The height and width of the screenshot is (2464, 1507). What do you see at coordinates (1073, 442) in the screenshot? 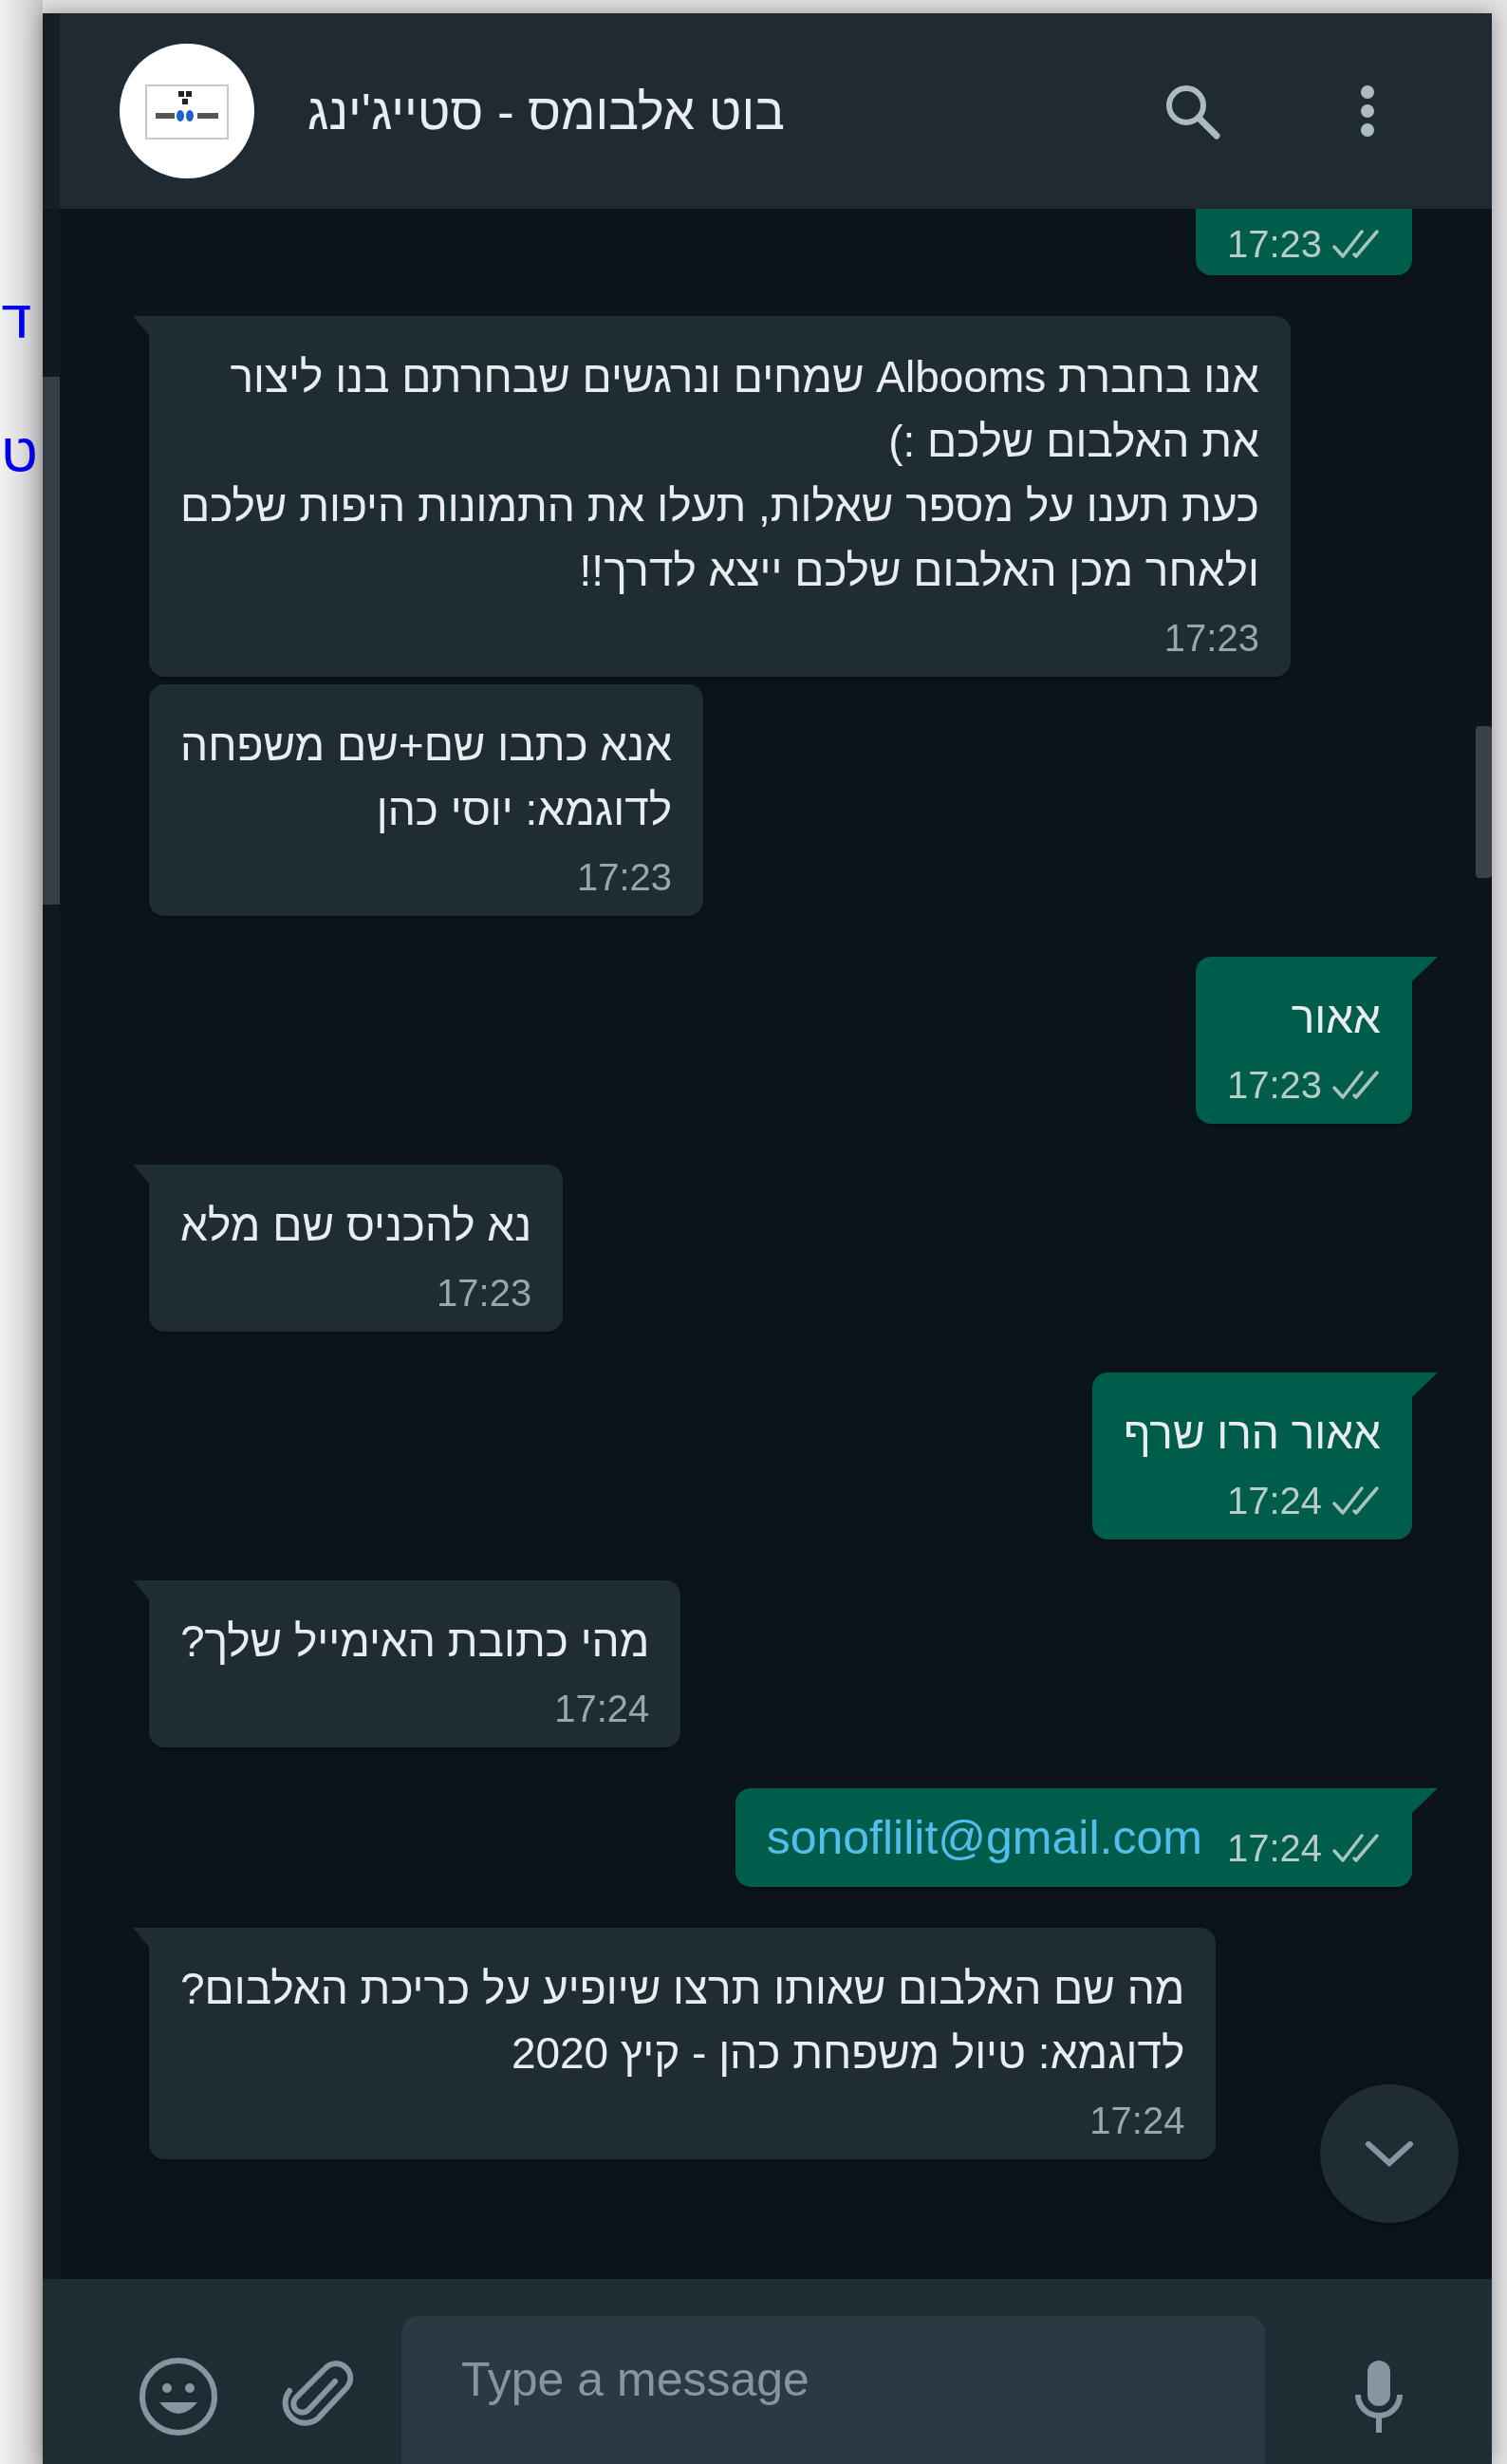
I see `message-text: את האלבום שלכם :)` at bounding box center [1073, 442].